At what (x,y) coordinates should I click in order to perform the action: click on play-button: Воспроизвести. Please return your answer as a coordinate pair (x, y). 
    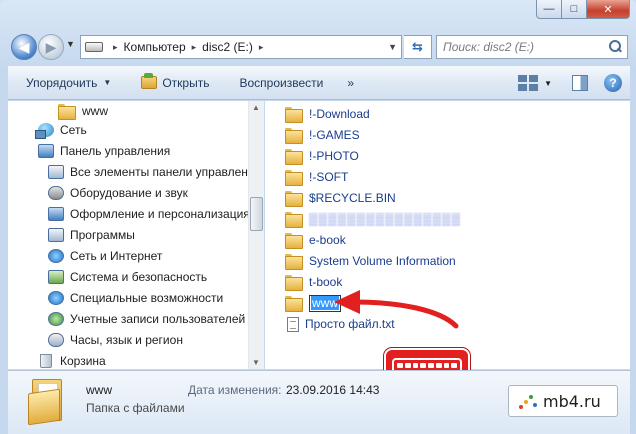
    Looking at the image, I should click on (281, 83).